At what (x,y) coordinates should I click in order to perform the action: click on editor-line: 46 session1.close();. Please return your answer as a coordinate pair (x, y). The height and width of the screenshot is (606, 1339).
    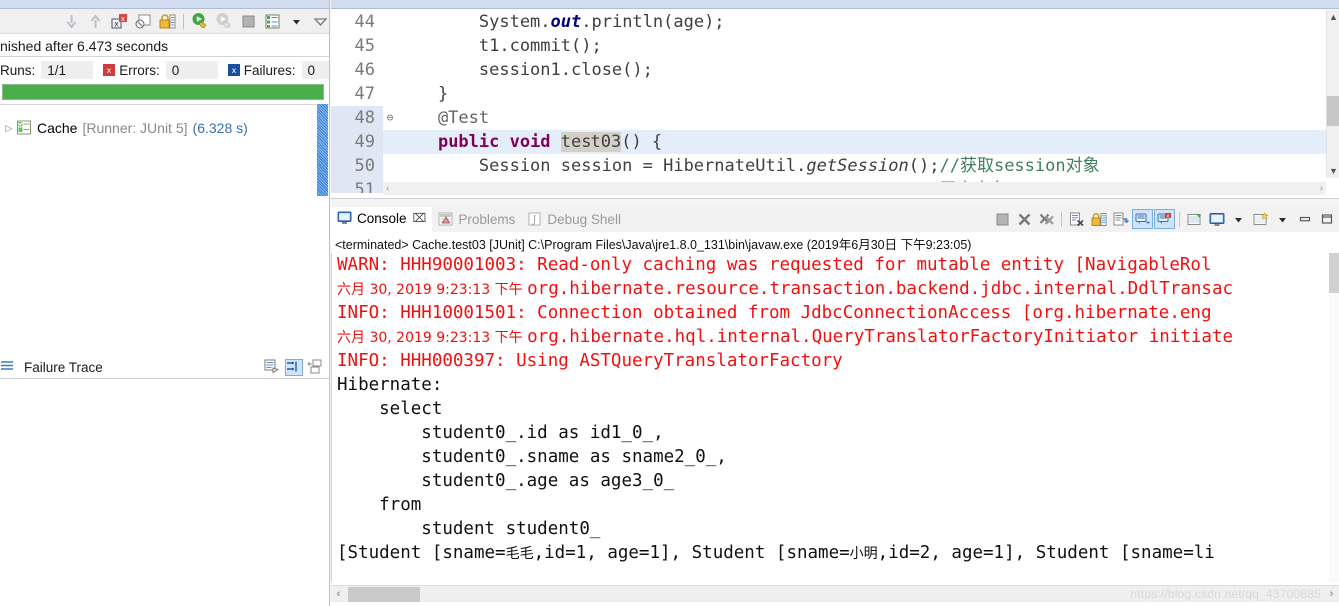
    Looking at the image, I should click on (835, 70).